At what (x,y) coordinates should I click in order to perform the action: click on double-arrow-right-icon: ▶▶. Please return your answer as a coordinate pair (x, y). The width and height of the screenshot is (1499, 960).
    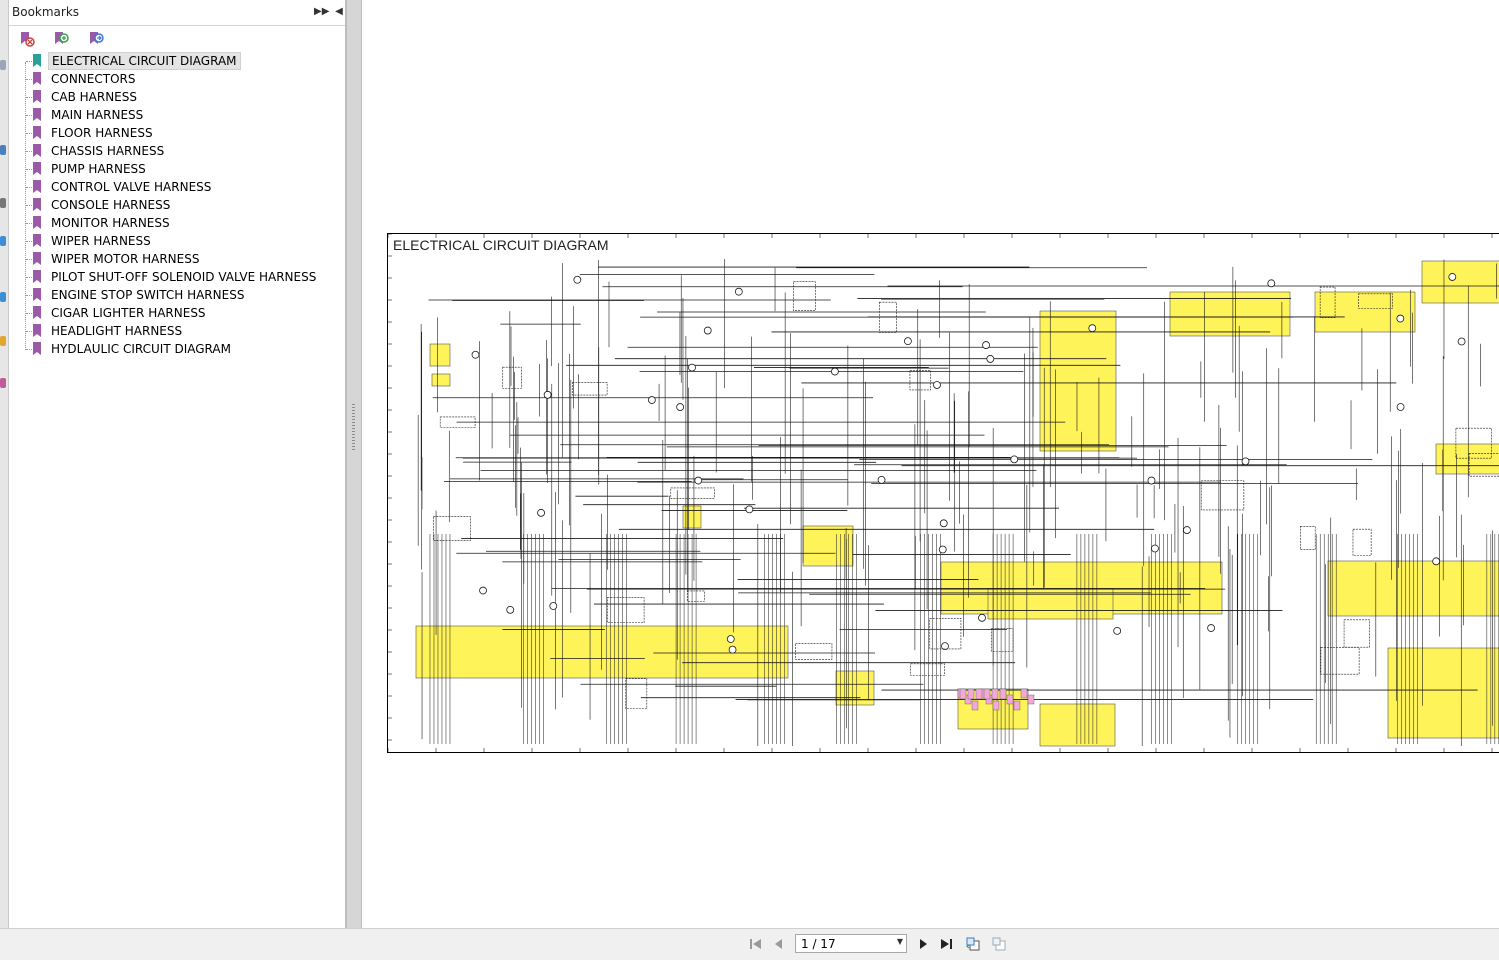
    Looking at the image, I should click on (321, 12).